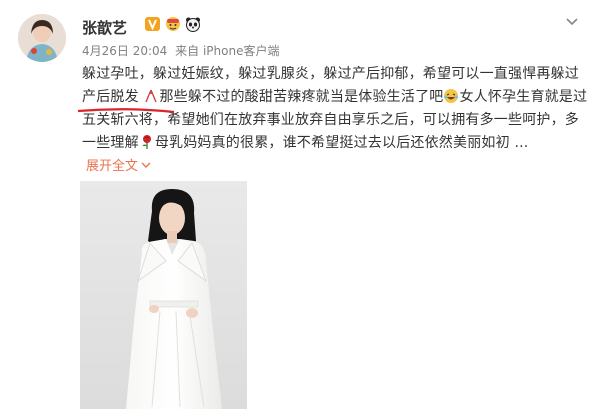  Describe the element at coordinates (330, 74) in the screenshot. I see `post-line: 躲过孕吐，躲过妊娠纹，躲过乳腺炎，躲过产后抑郁，希望可以一直强悍再躲过` at that location.